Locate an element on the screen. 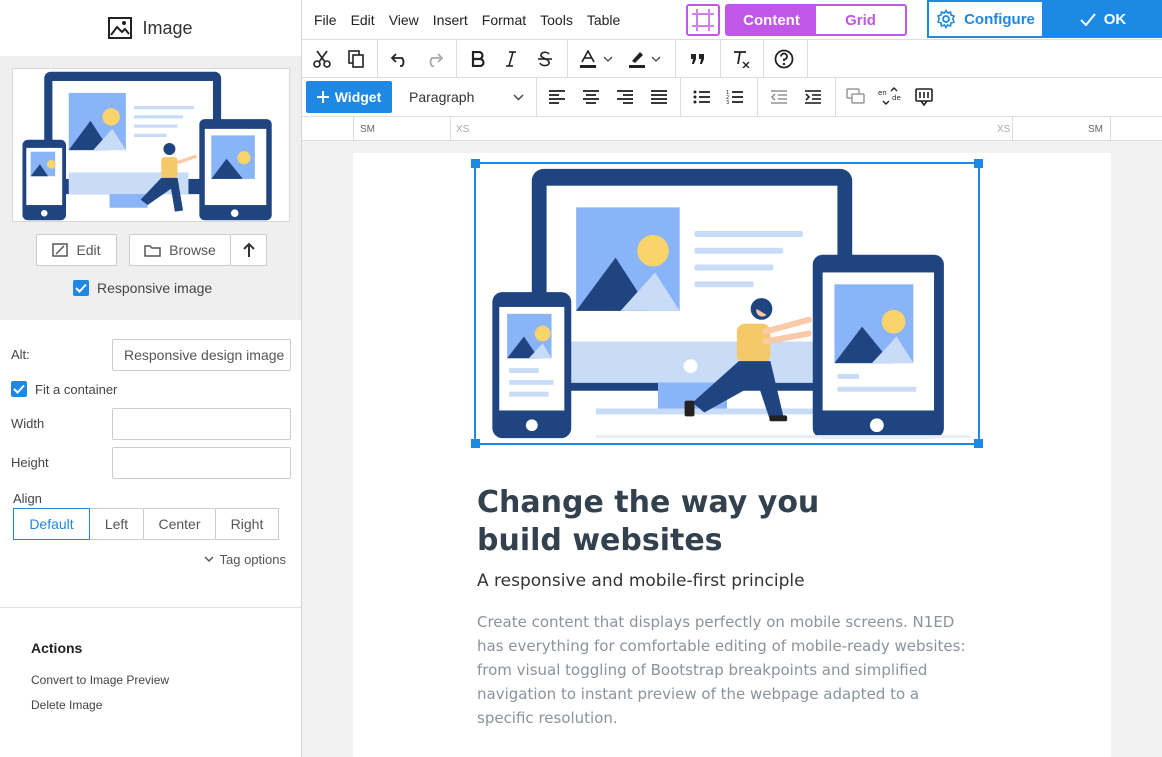 The height and width of the screenshot is (757, 1162). justify-text-button is located at coordinates (659, 97).